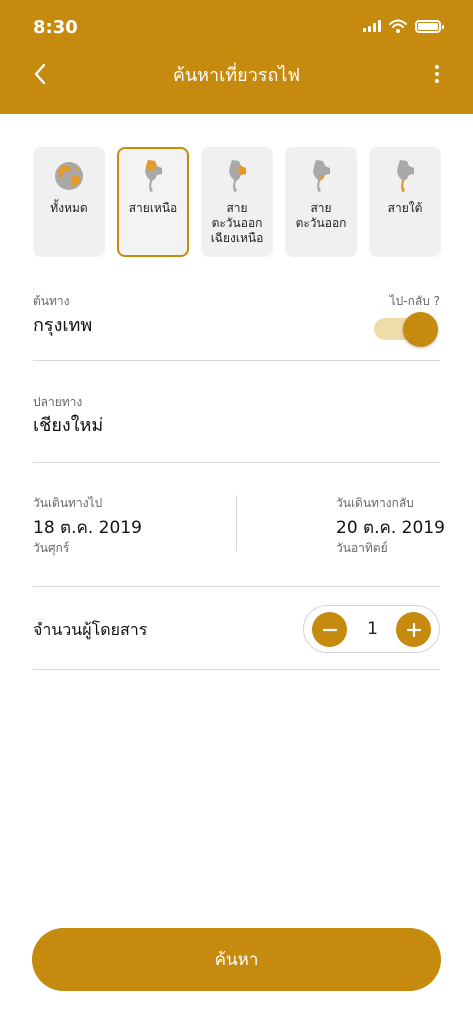 The image size is (473, 1024). What do you see at coordinates (429, 26) in the screenshot?
I see `battery-icon` at bounding box center [429, 26].